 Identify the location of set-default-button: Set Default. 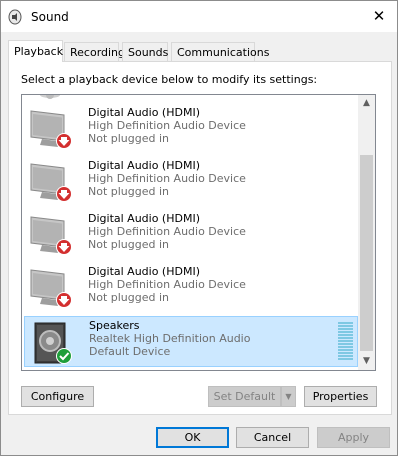
(244, 396).